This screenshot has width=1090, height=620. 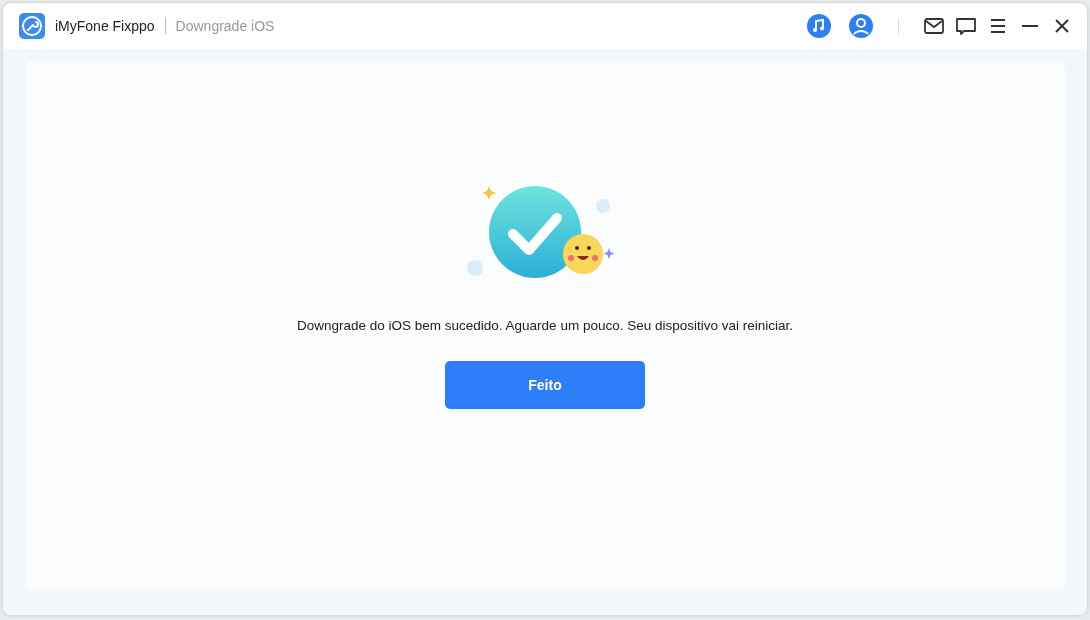 I want to click on done-button: Feito, so click(x=545, y=385).